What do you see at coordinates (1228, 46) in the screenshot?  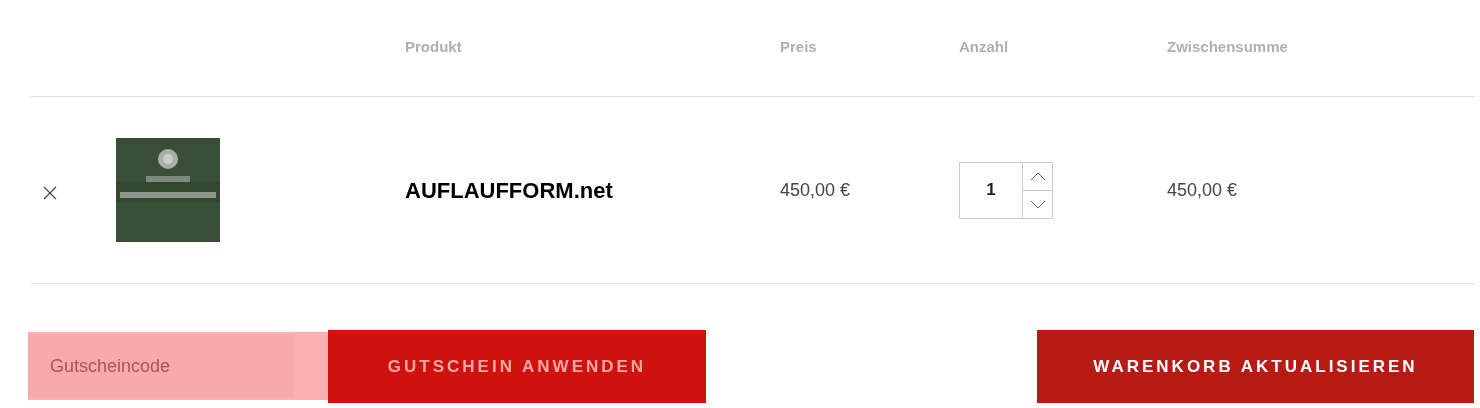 I see `column-header: Zwischensumme` at bounding box center [1228, 46].